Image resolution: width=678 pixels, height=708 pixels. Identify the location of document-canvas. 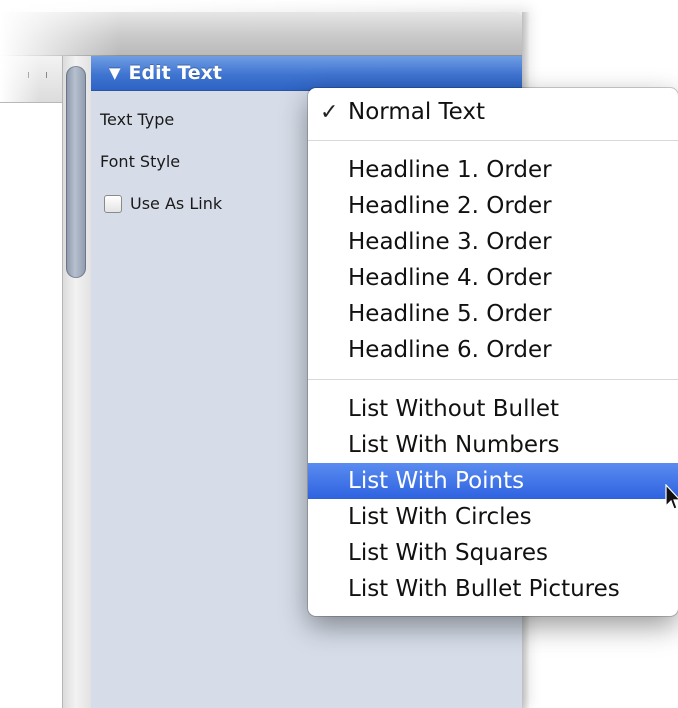
(31, 382).